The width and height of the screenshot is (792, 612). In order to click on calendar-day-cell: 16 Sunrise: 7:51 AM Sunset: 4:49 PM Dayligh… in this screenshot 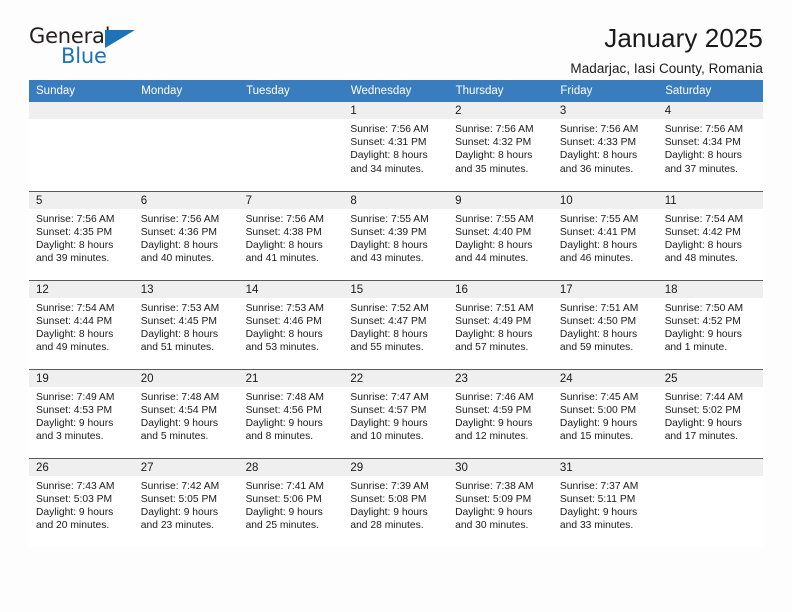, I will do `click(500, 325)`.